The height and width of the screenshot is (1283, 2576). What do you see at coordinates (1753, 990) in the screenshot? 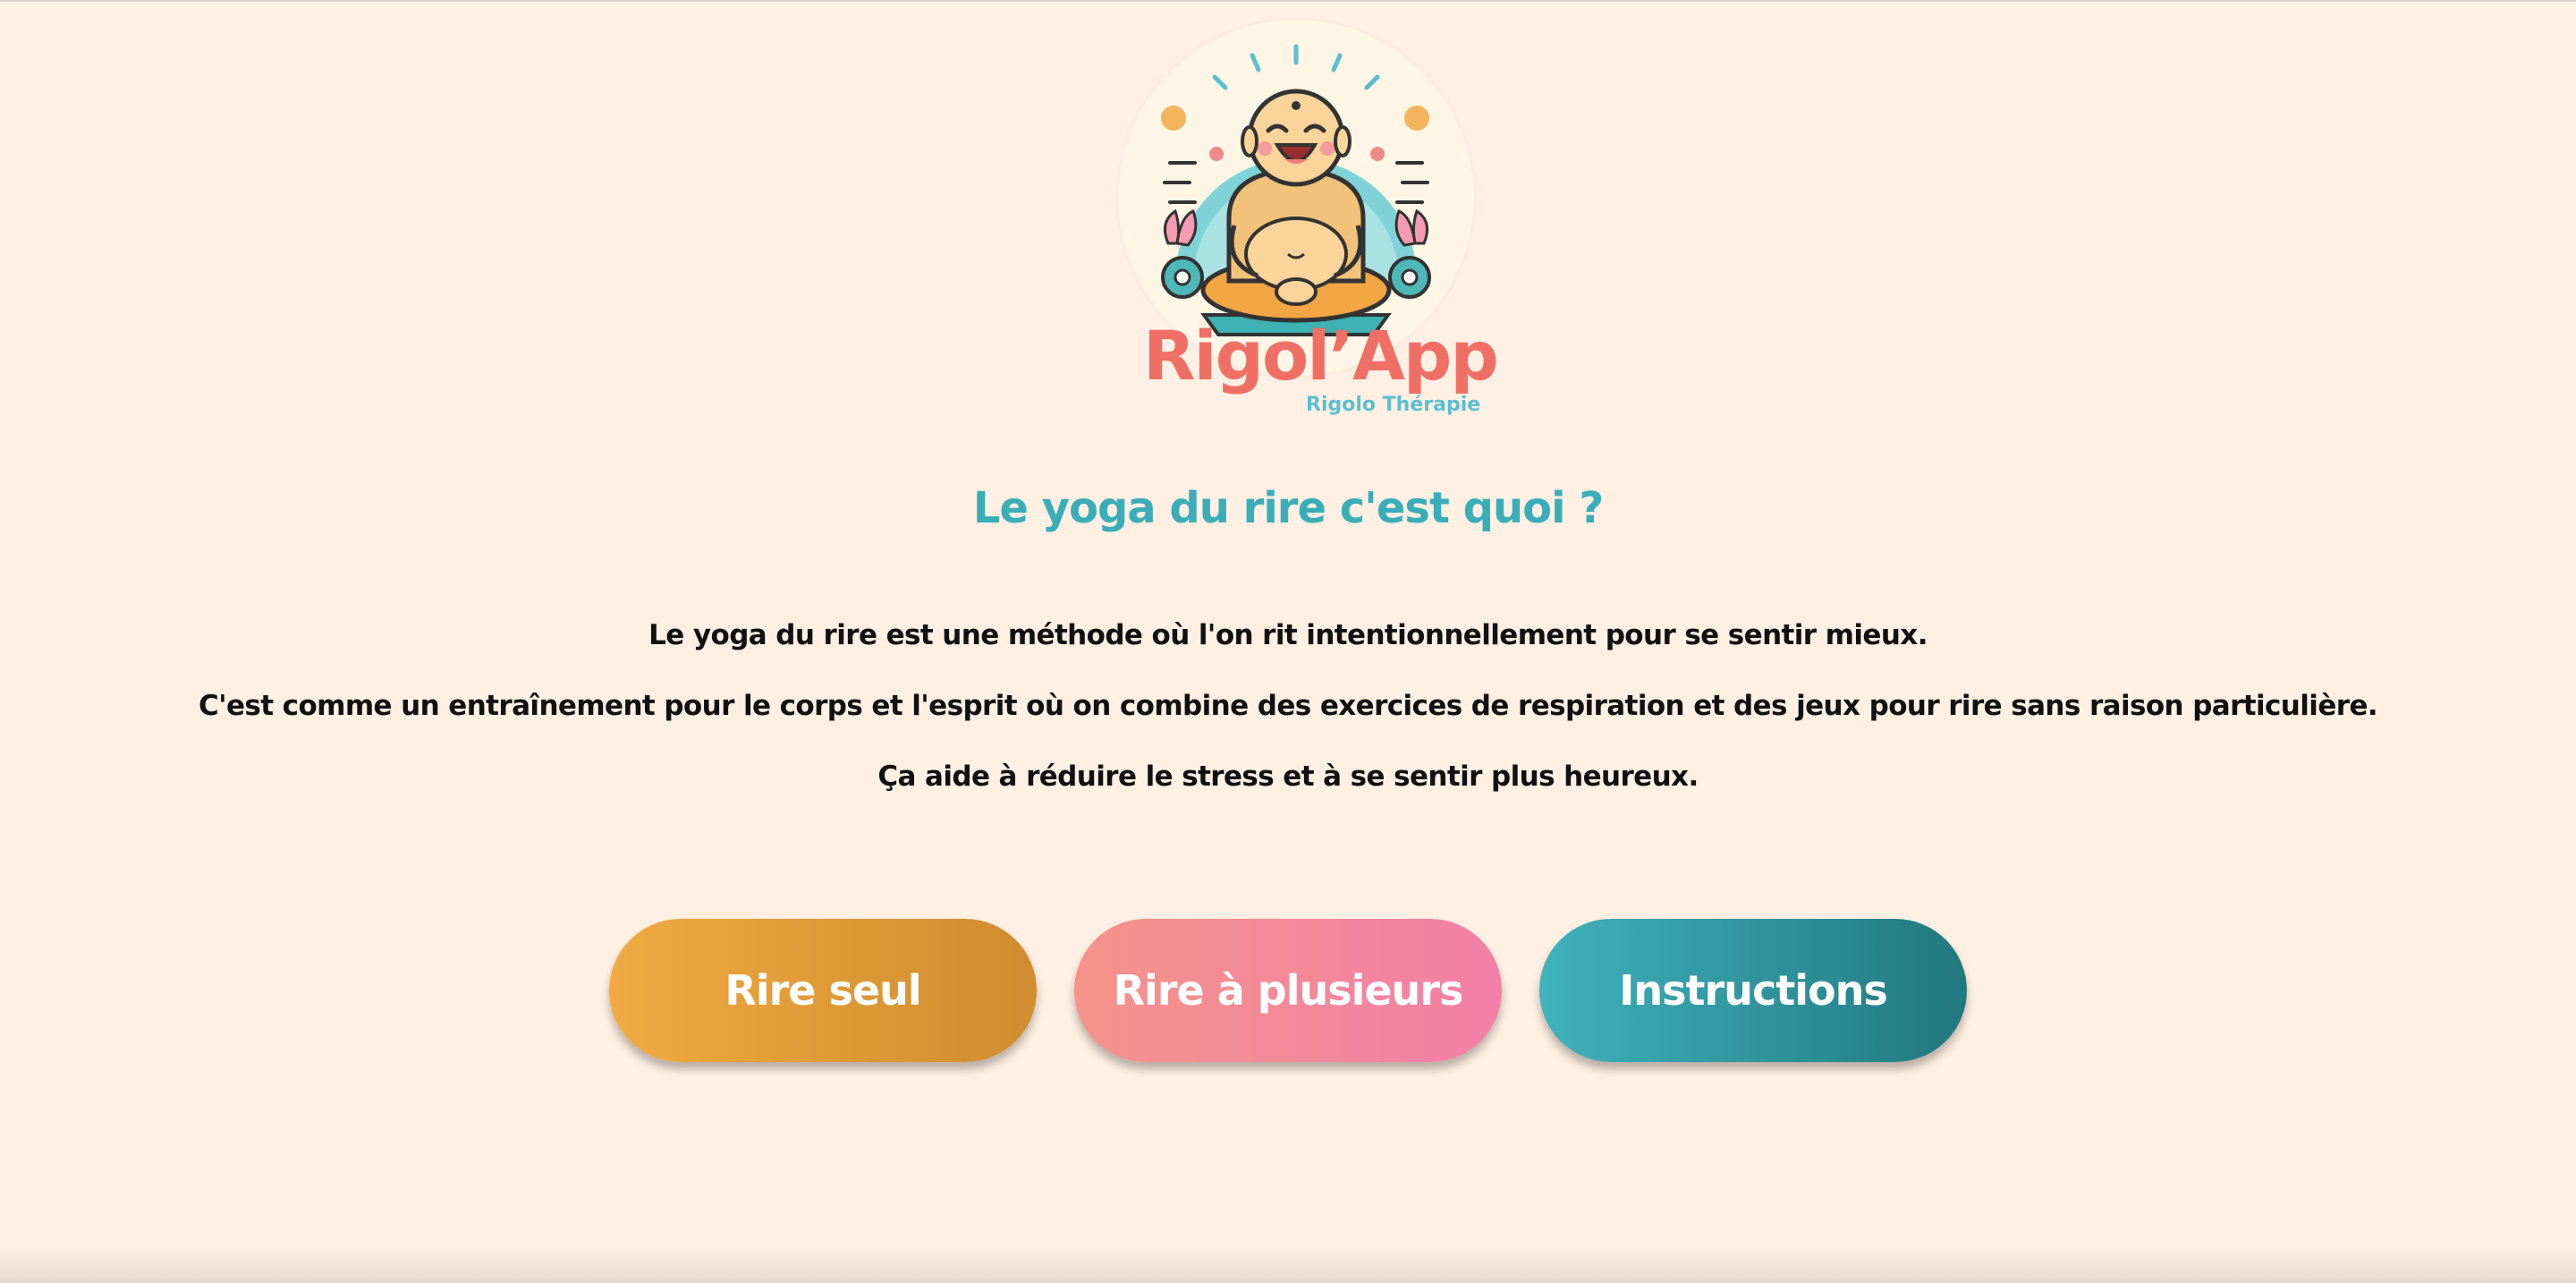
I see `instructions-button: Instructions` at bounding box center [1753, 990].